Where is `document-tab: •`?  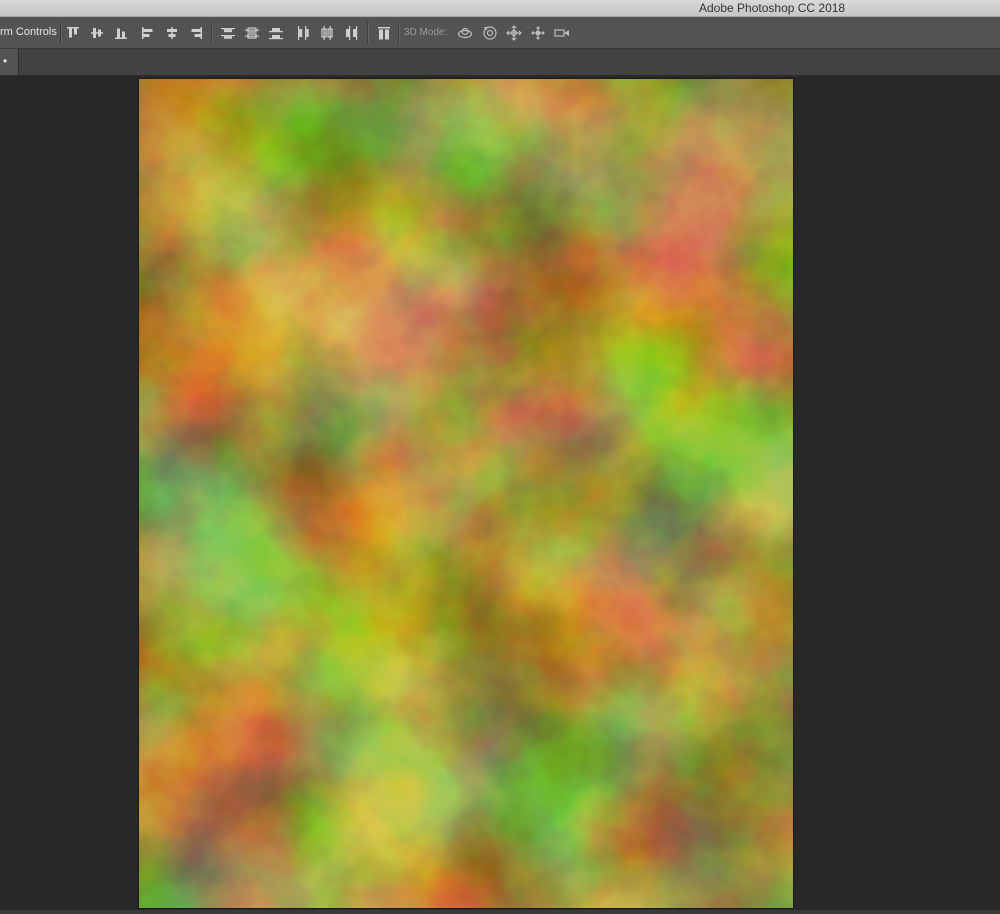
document-tab: • is located at coordinates (9, 62).